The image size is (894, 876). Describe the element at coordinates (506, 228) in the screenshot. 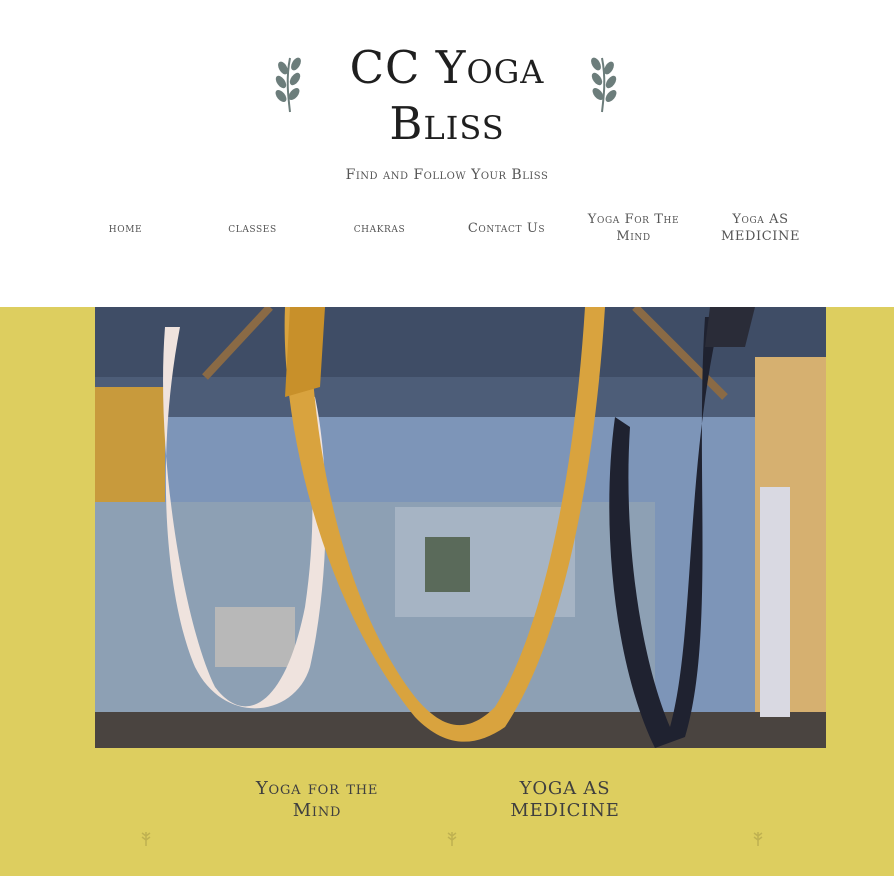

I see `nav-item-contact-us: Contact Us` at that location.